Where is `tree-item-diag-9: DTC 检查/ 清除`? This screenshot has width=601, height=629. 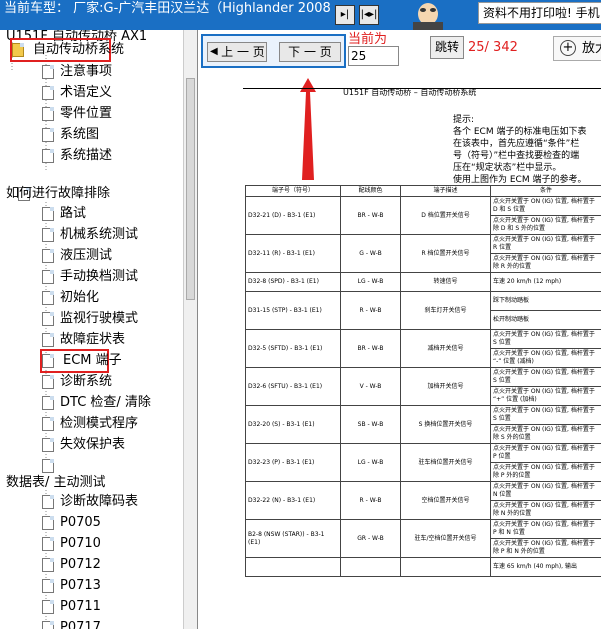 tree-item-diag-9: DTC 检查/ 清除 is located at coordinates (96, 403).